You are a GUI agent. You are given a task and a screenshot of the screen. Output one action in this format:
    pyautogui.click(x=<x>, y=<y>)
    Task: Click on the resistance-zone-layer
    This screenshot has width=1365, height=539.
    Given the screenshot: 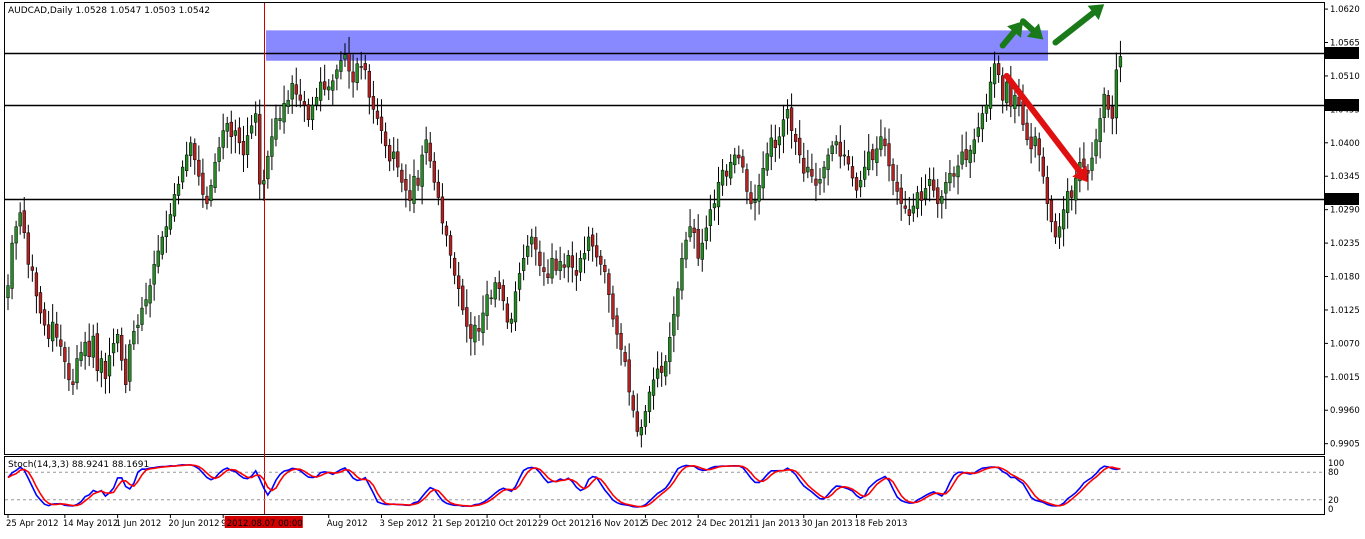 What is the action you would take?
    pyautogui.click(x=657, y=45)
    